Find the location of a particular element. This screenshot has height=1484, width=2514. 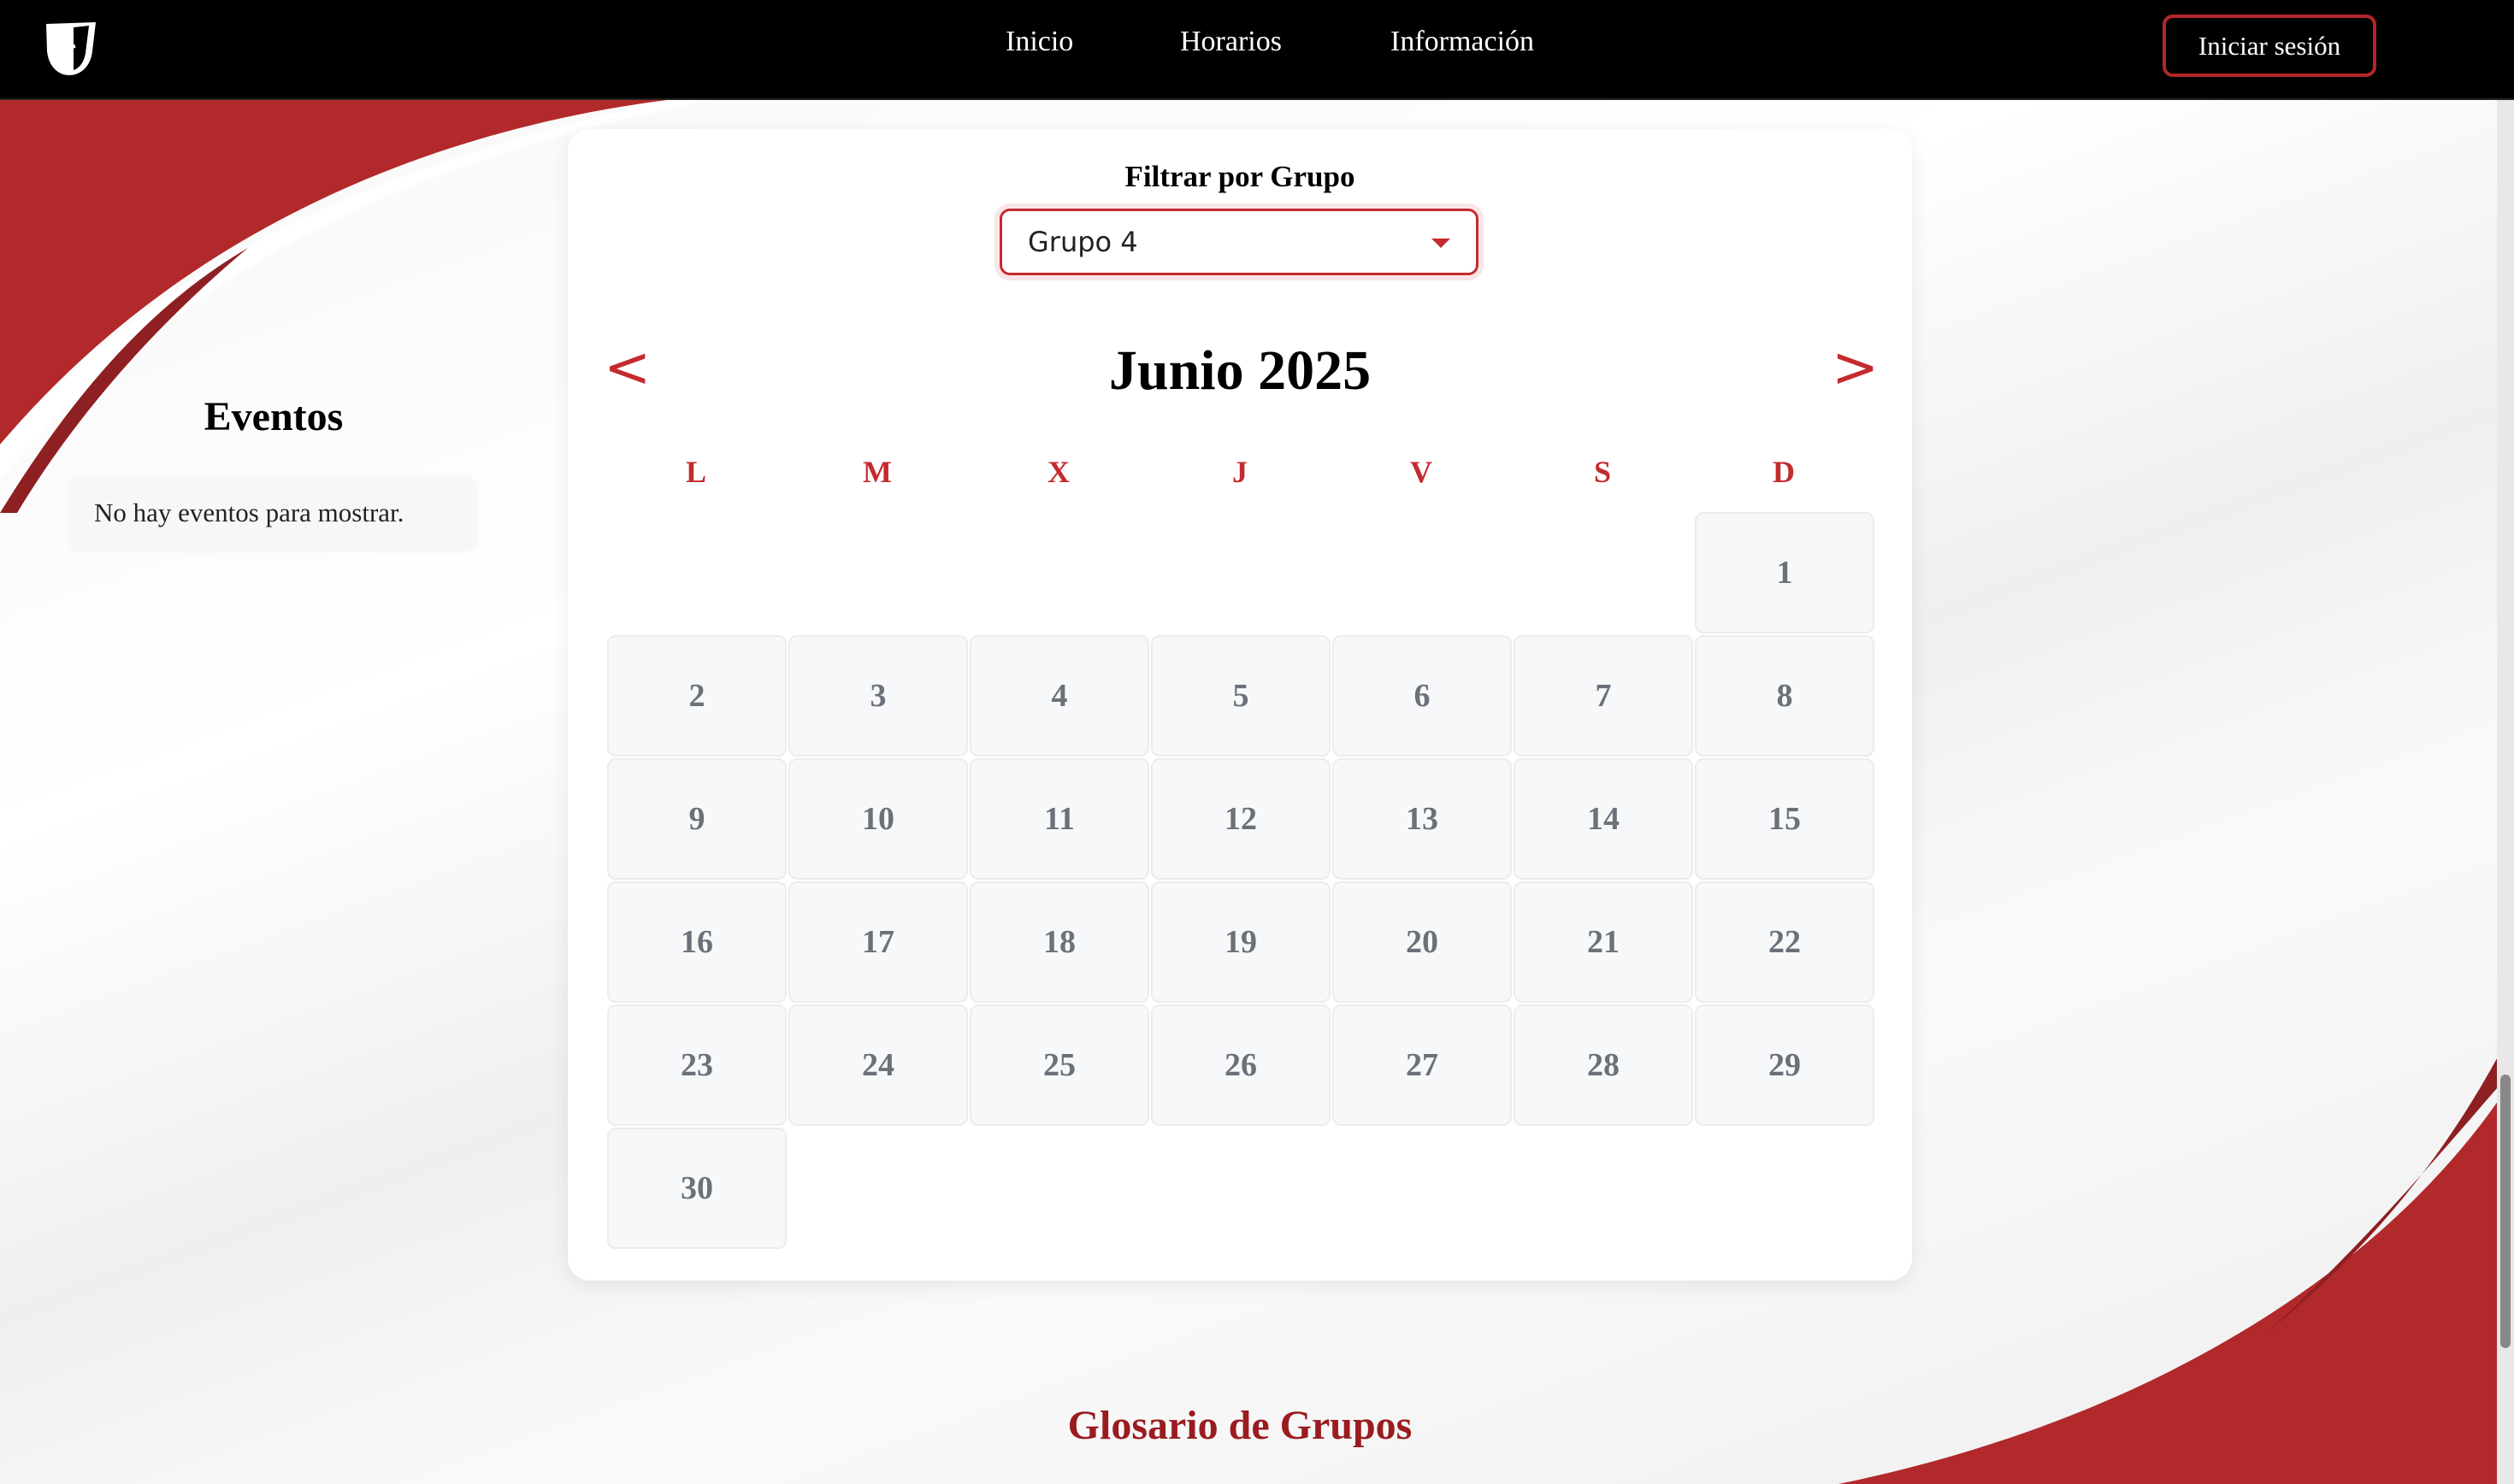

weekday-label: D is located at coordinates (1784, 472).